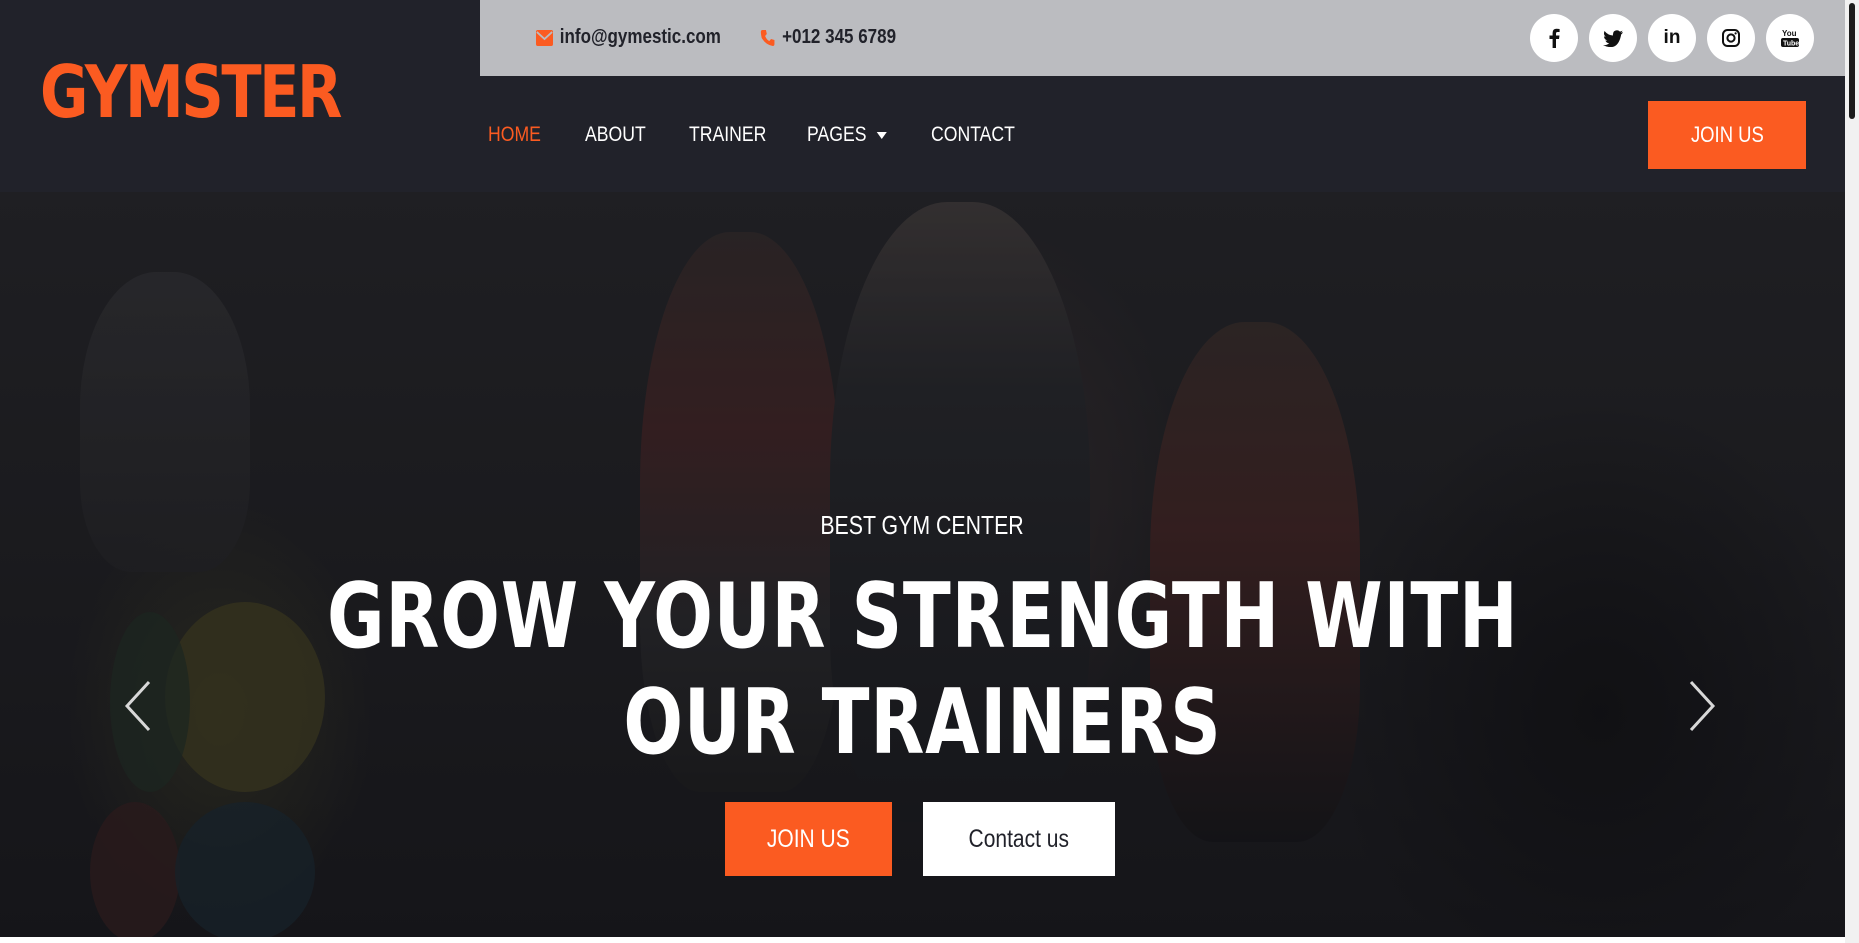 The image size is (1859, 943). What do you see at coordinates (1731, 38) in the screenshot?
I see `instagram-icon` at bounding box center [1731, 38].